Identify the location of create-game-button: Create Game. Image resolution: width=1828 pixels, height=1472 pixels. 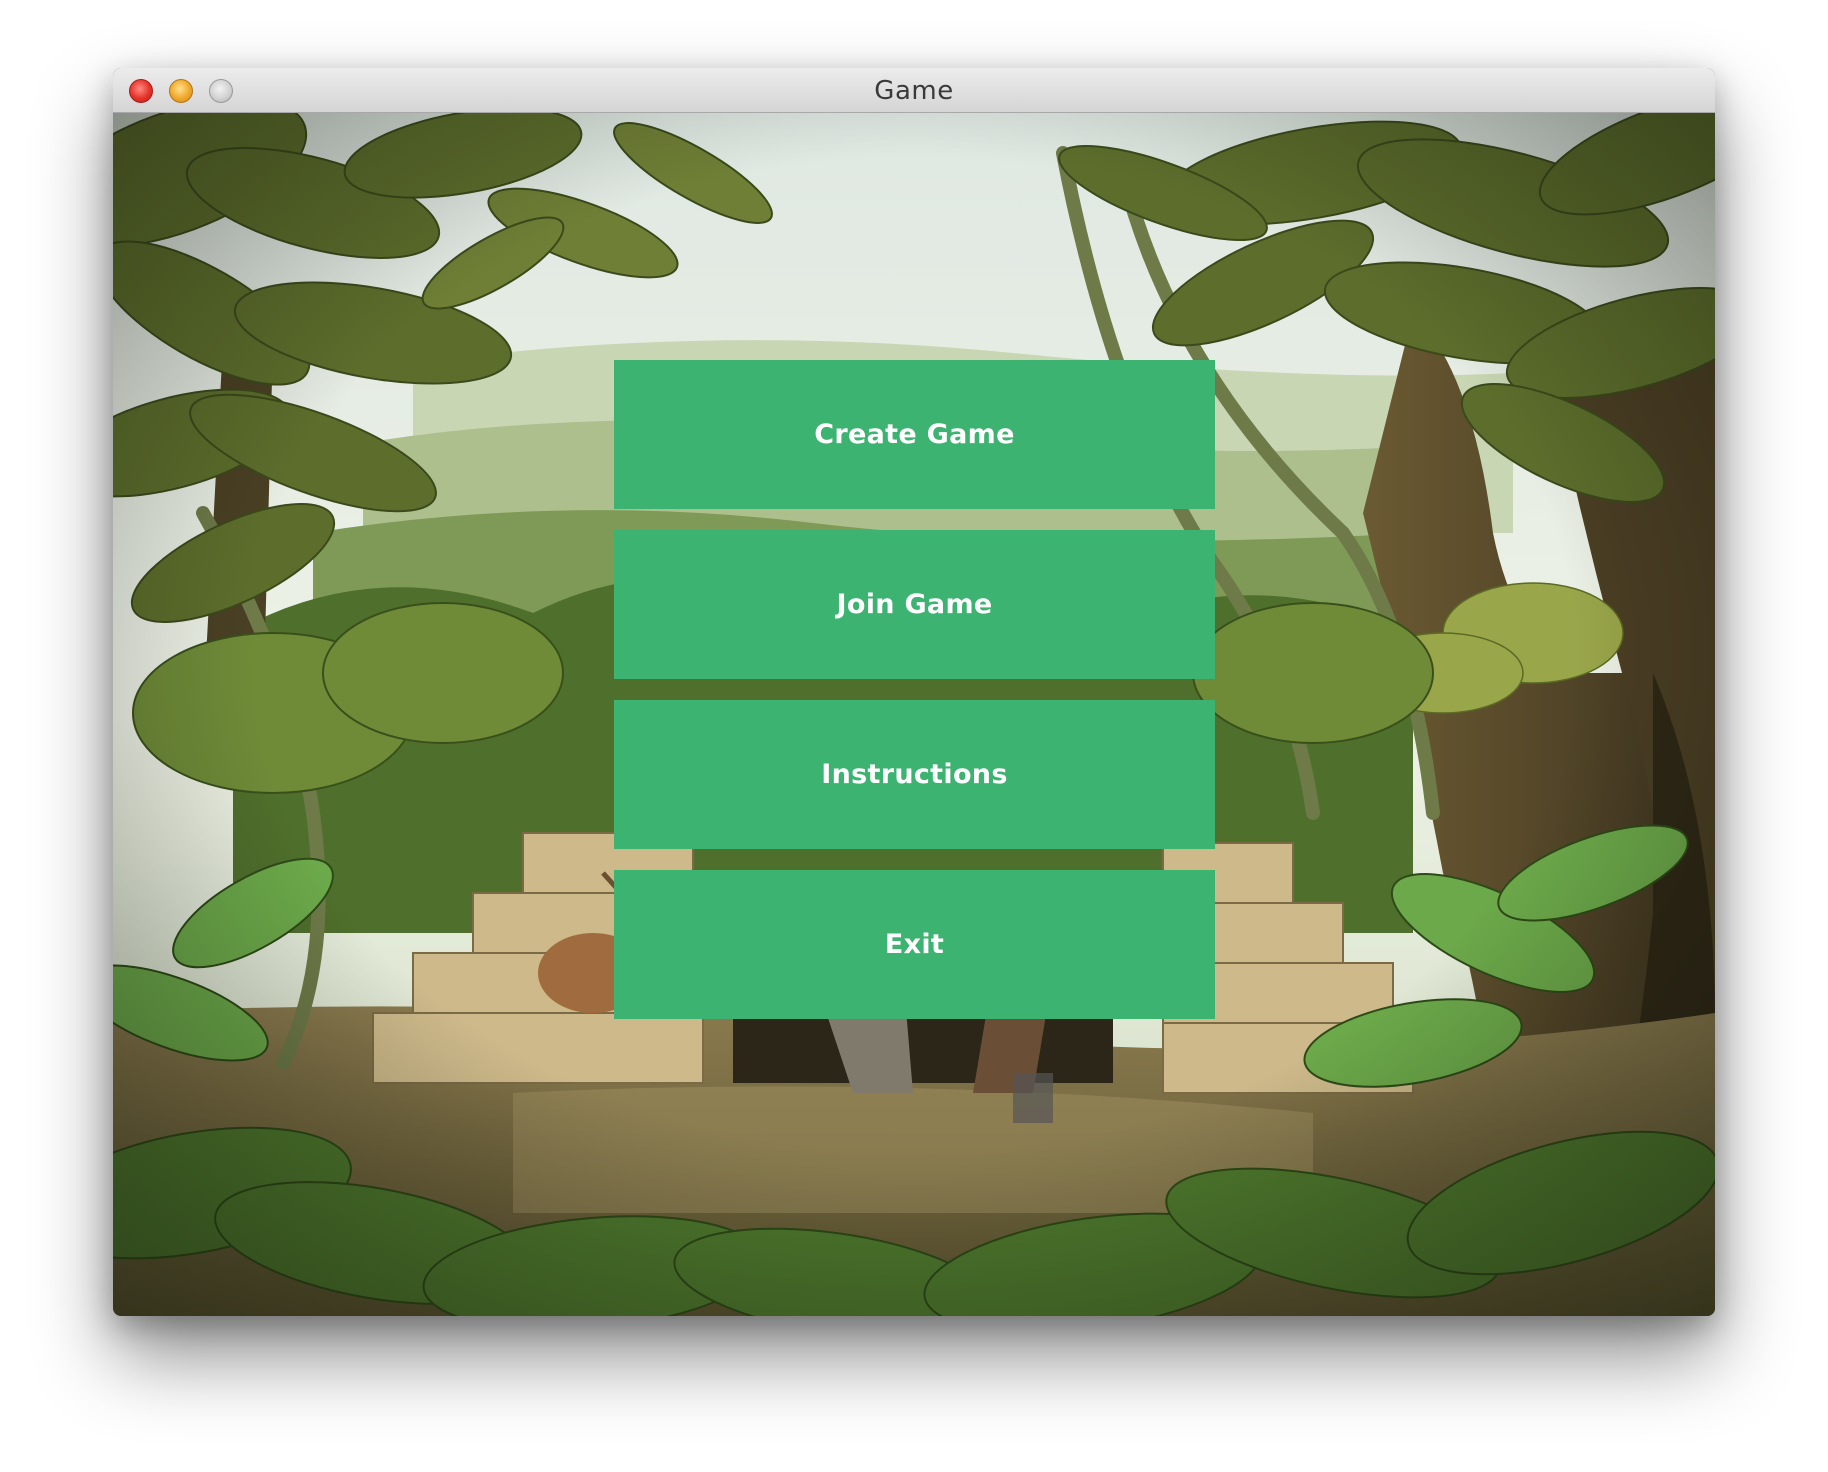
(914, 434).